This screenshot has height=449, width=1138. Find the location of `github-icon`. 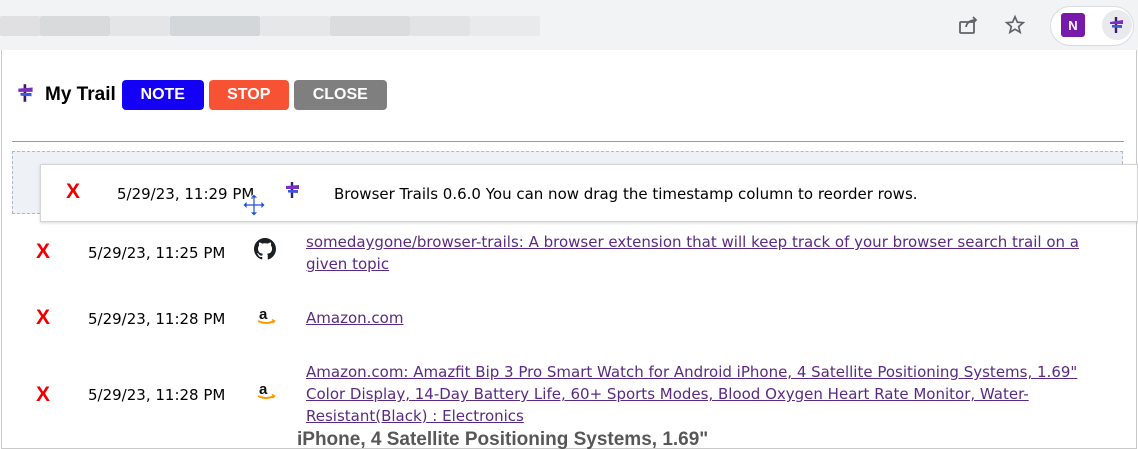

github-icon is located at coordinates (265, 251).